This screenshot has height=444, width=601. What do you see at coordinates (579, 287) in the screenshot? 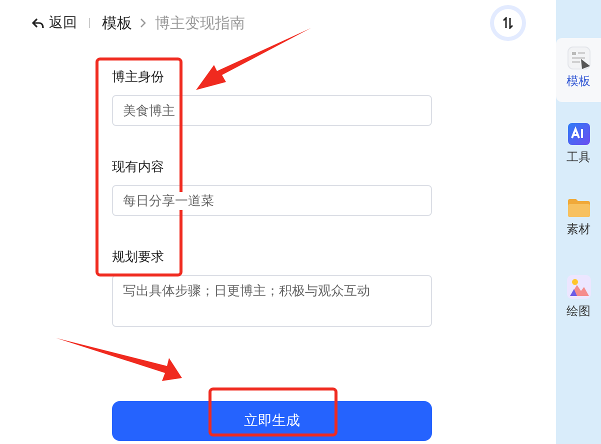
I see `image-icon` at bounding box center [579, 287].